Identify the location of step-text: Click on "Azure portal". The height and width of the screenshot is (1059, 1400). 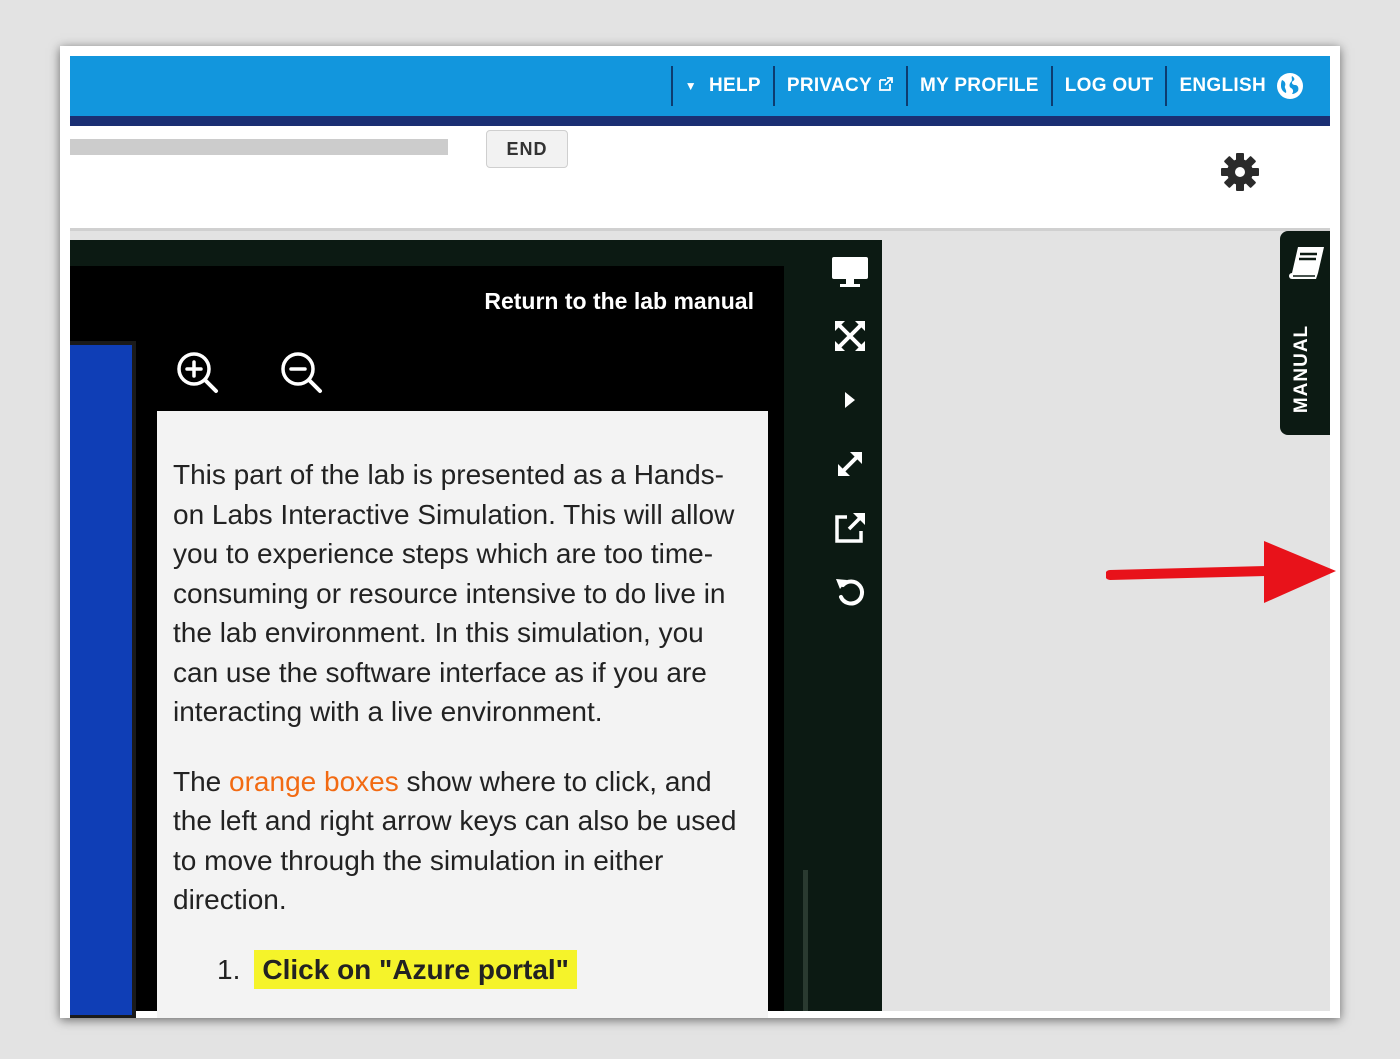
(415, 969).